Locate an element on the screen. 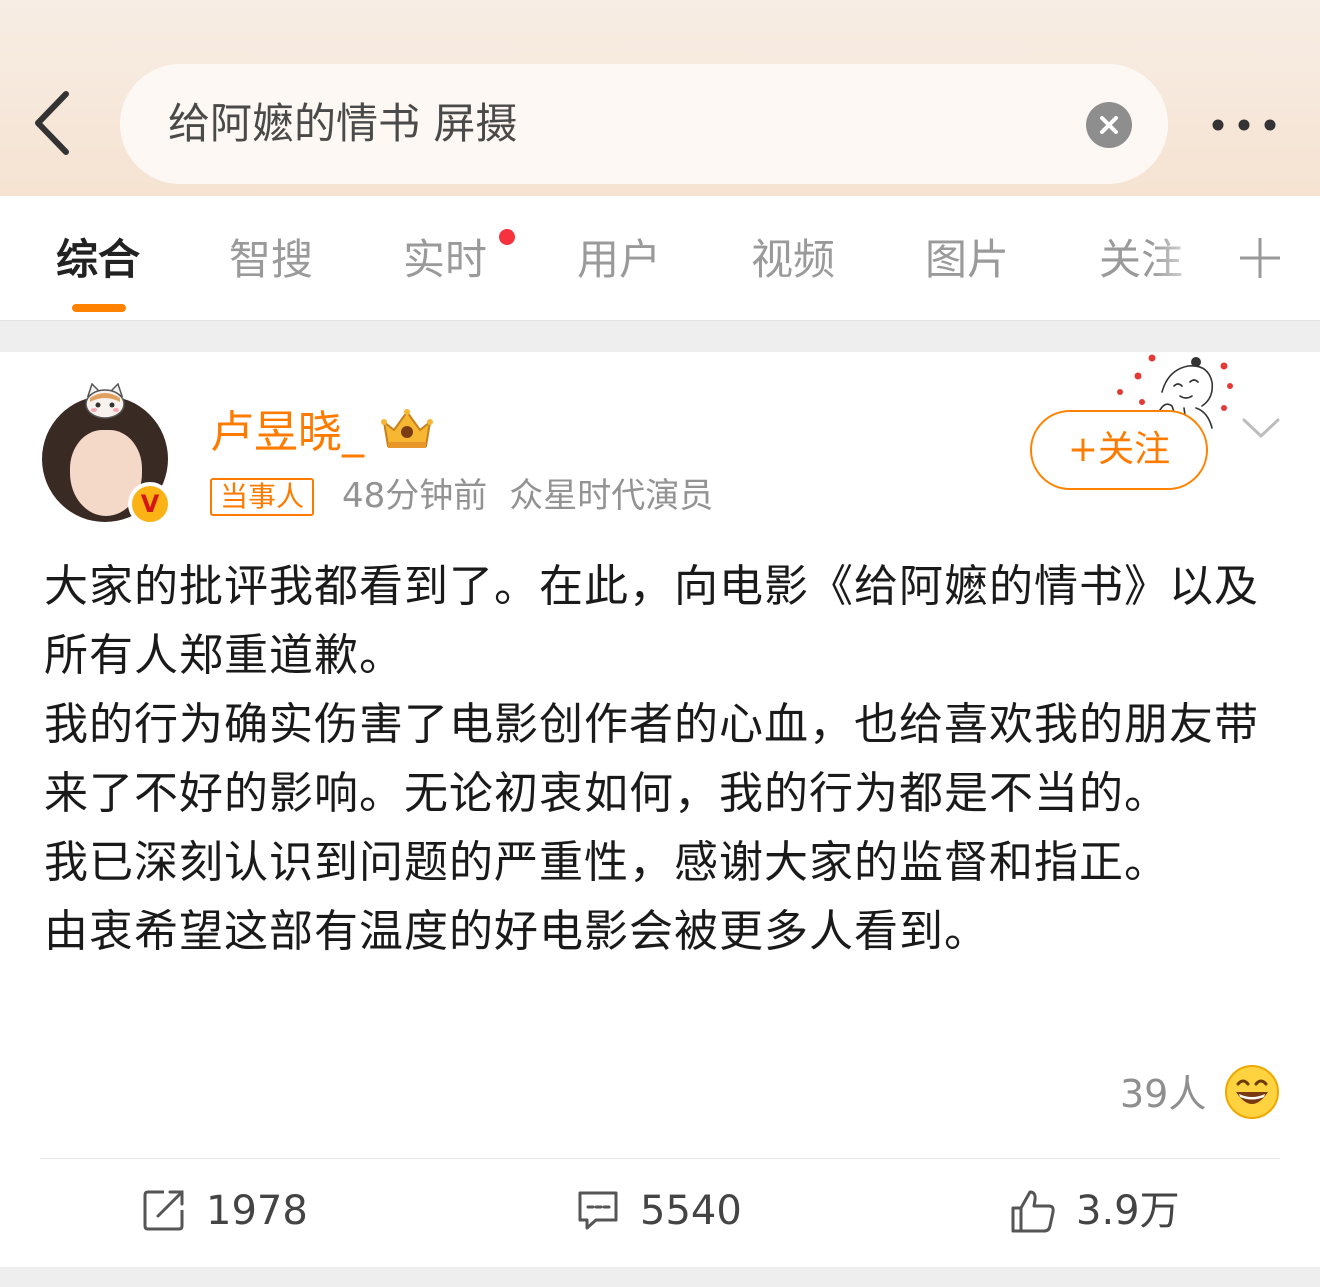 The width and height of the screenshot is (1320, 1287). tab-overflow-fade is located at coordinates (1185, 258).